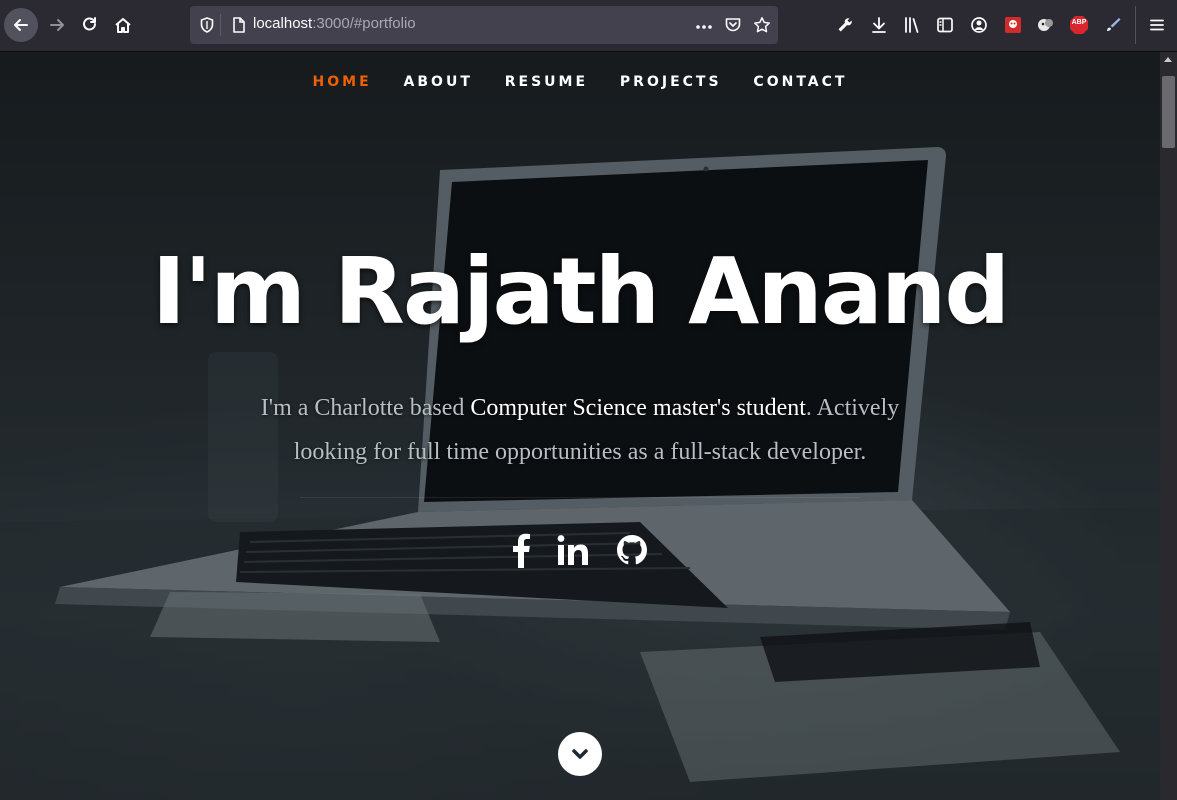 This screenshot has width=1177, height=800. I want to click on adblock-plus-icon: ABP, so click(1079, 25).